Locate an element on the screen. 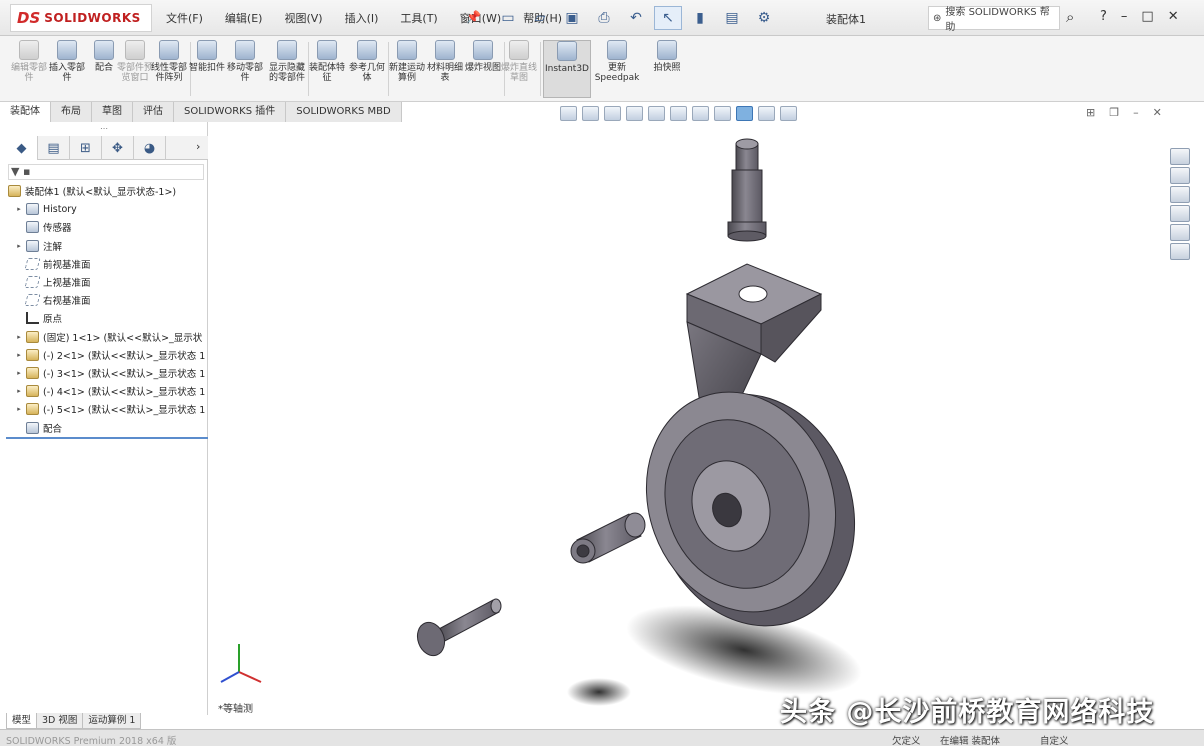 This screenshot has width=1204, height=746. file-properties-icon: ▤ is located at coordinates (732, 18).